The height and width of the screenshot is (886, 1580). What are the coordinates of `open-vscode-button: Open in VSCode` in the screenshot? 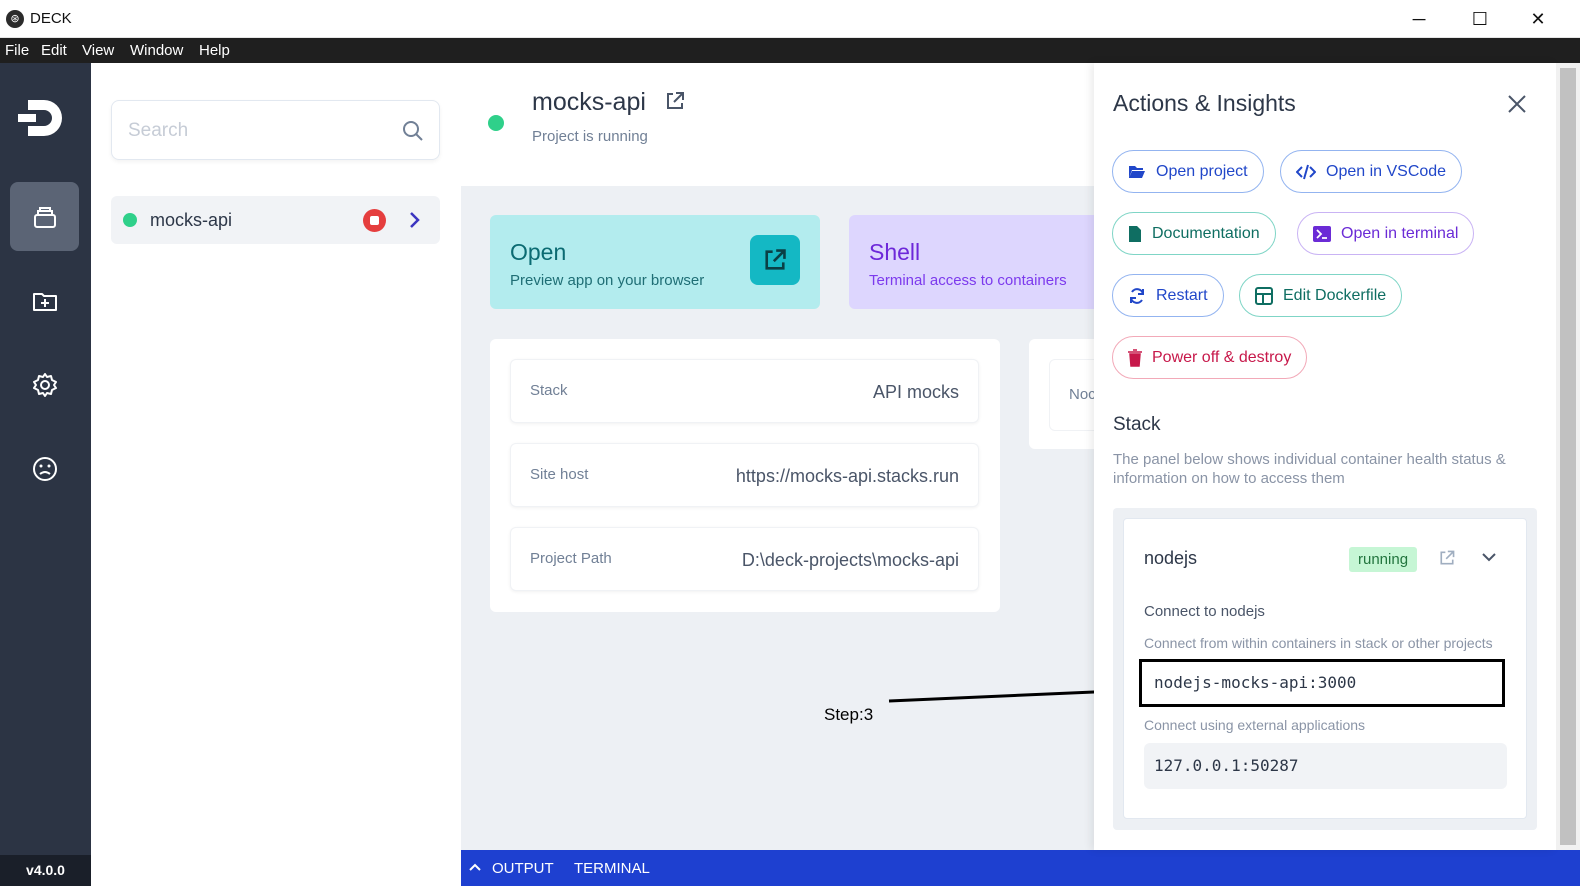 It's located at (1371, 171).